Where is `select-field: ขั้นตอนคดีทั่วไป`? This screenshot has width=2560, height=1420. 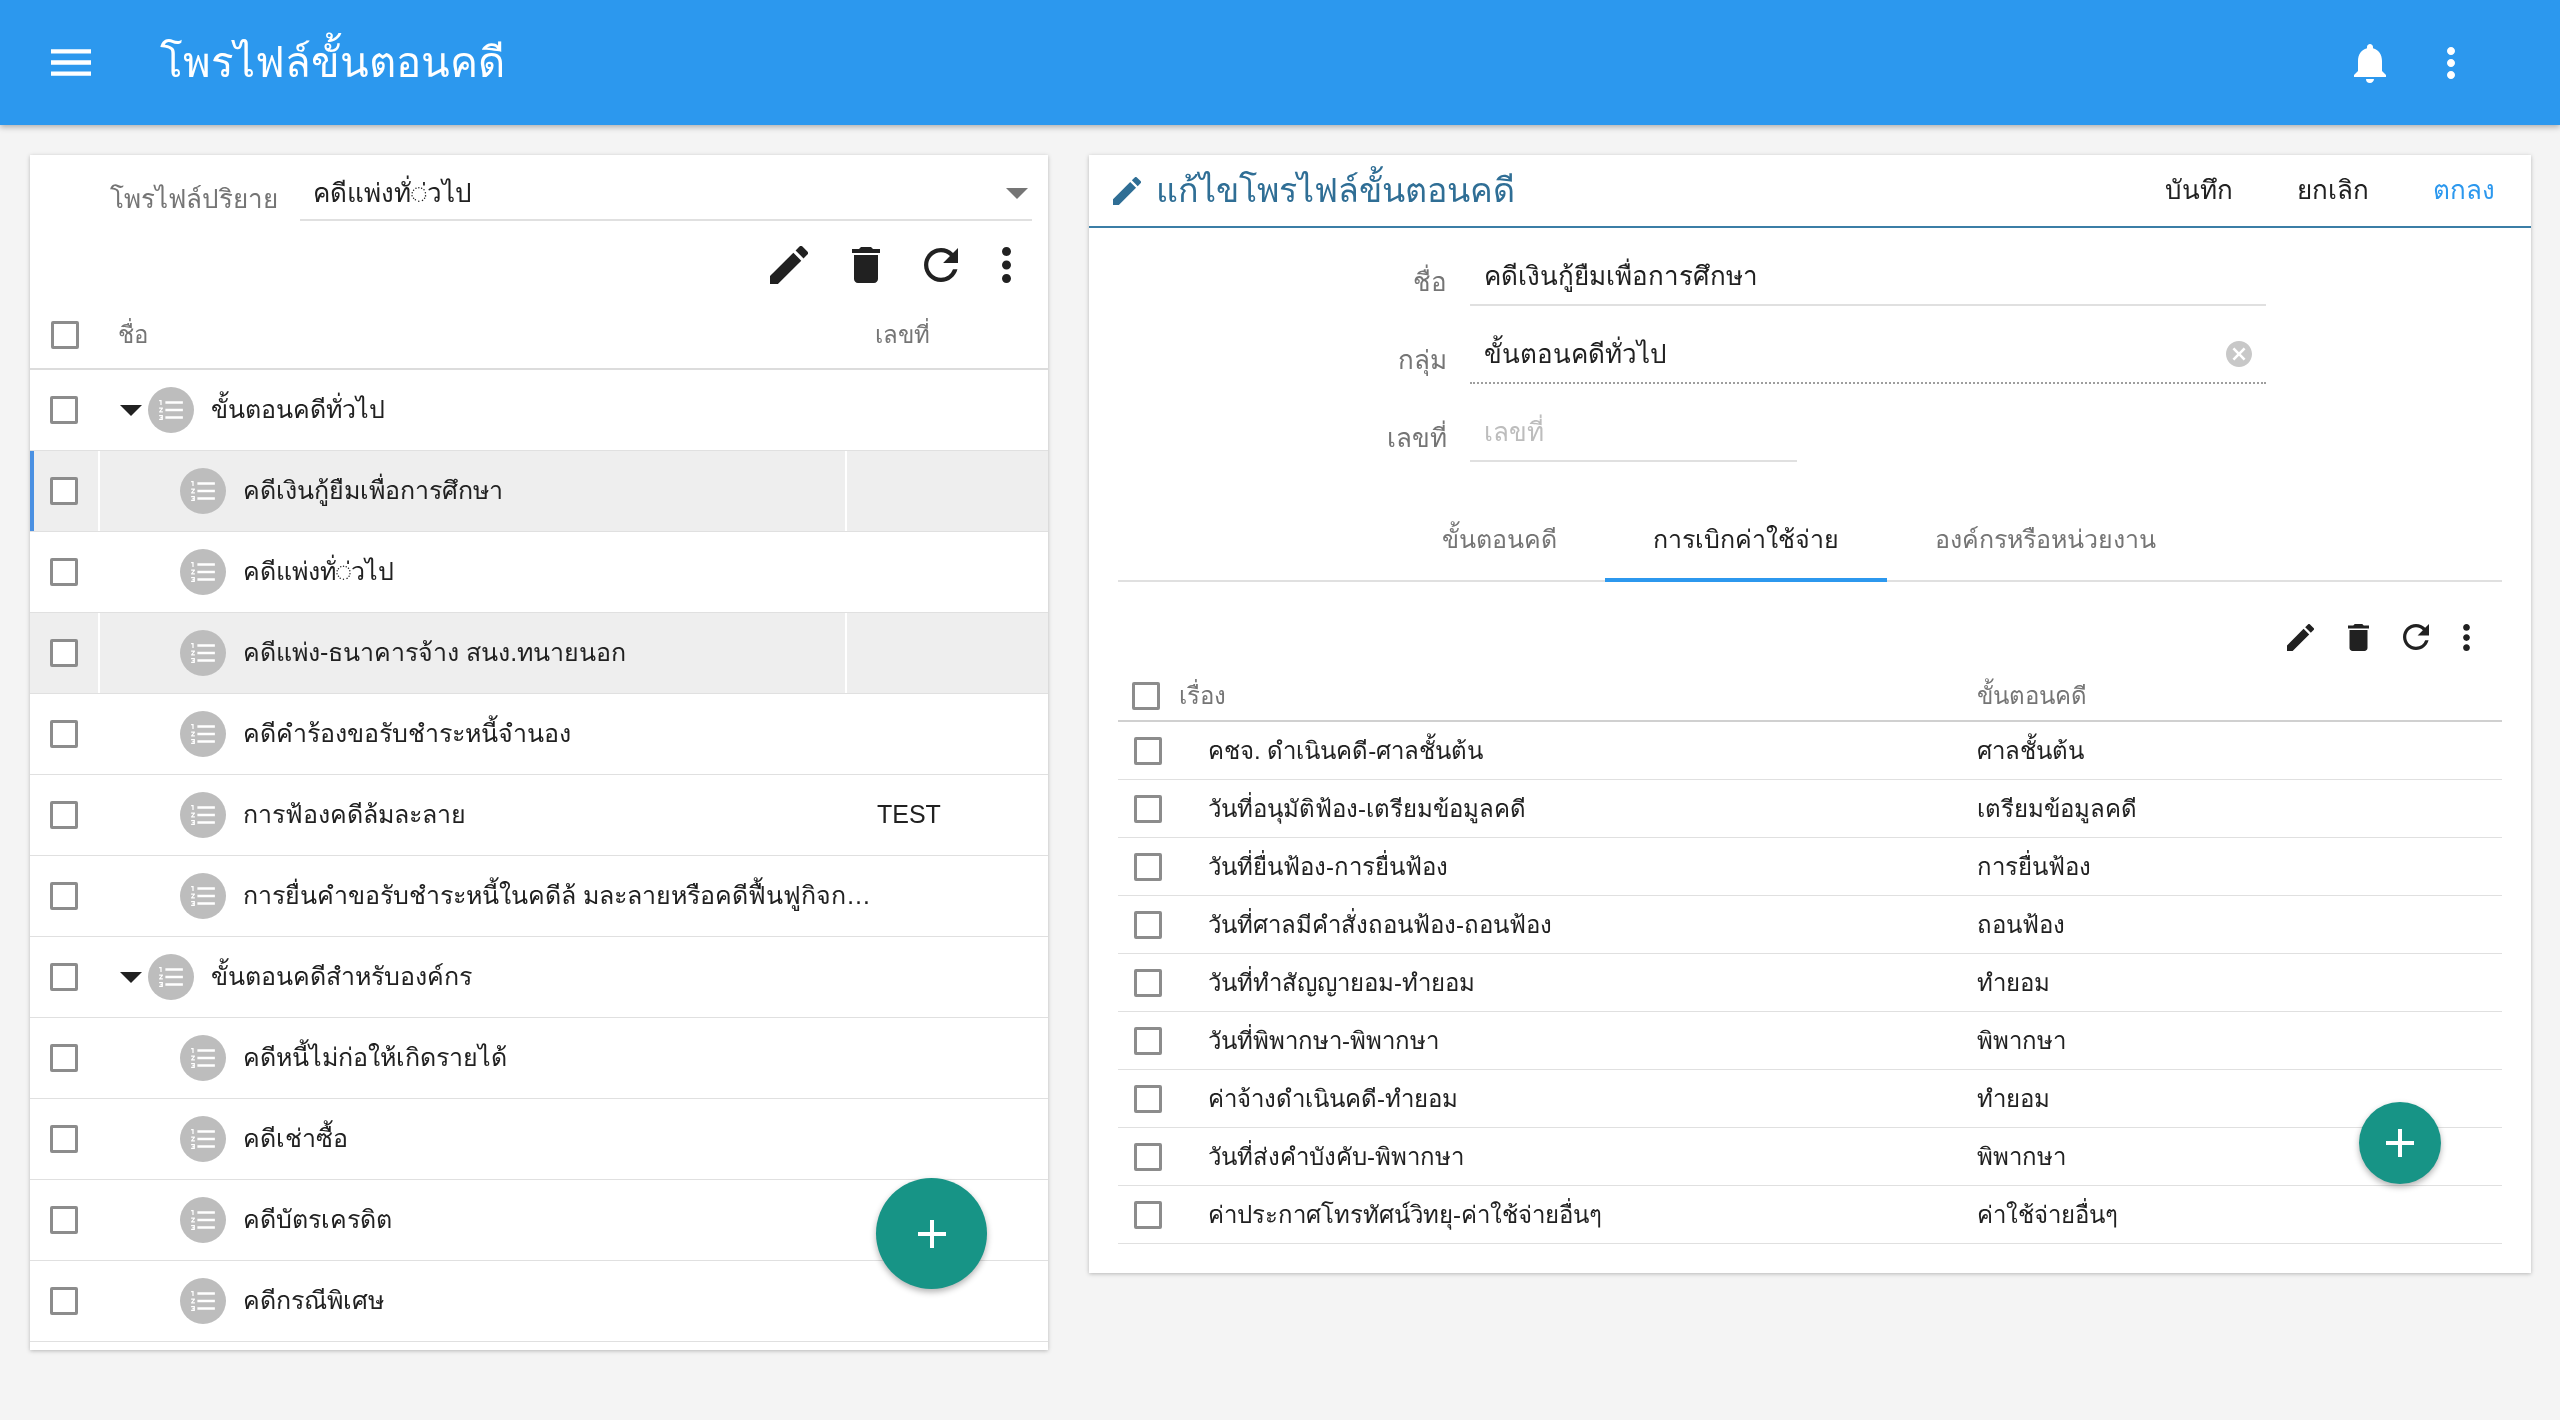 select-field: ขั้นตอนคดีทั่วไป is located at coordinates (1868, 355).